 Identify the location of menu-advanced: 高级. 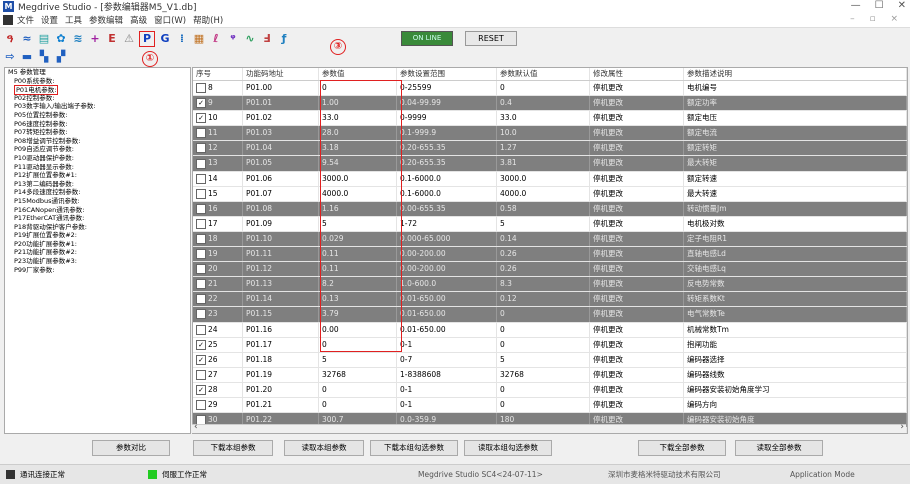
(138, 20).